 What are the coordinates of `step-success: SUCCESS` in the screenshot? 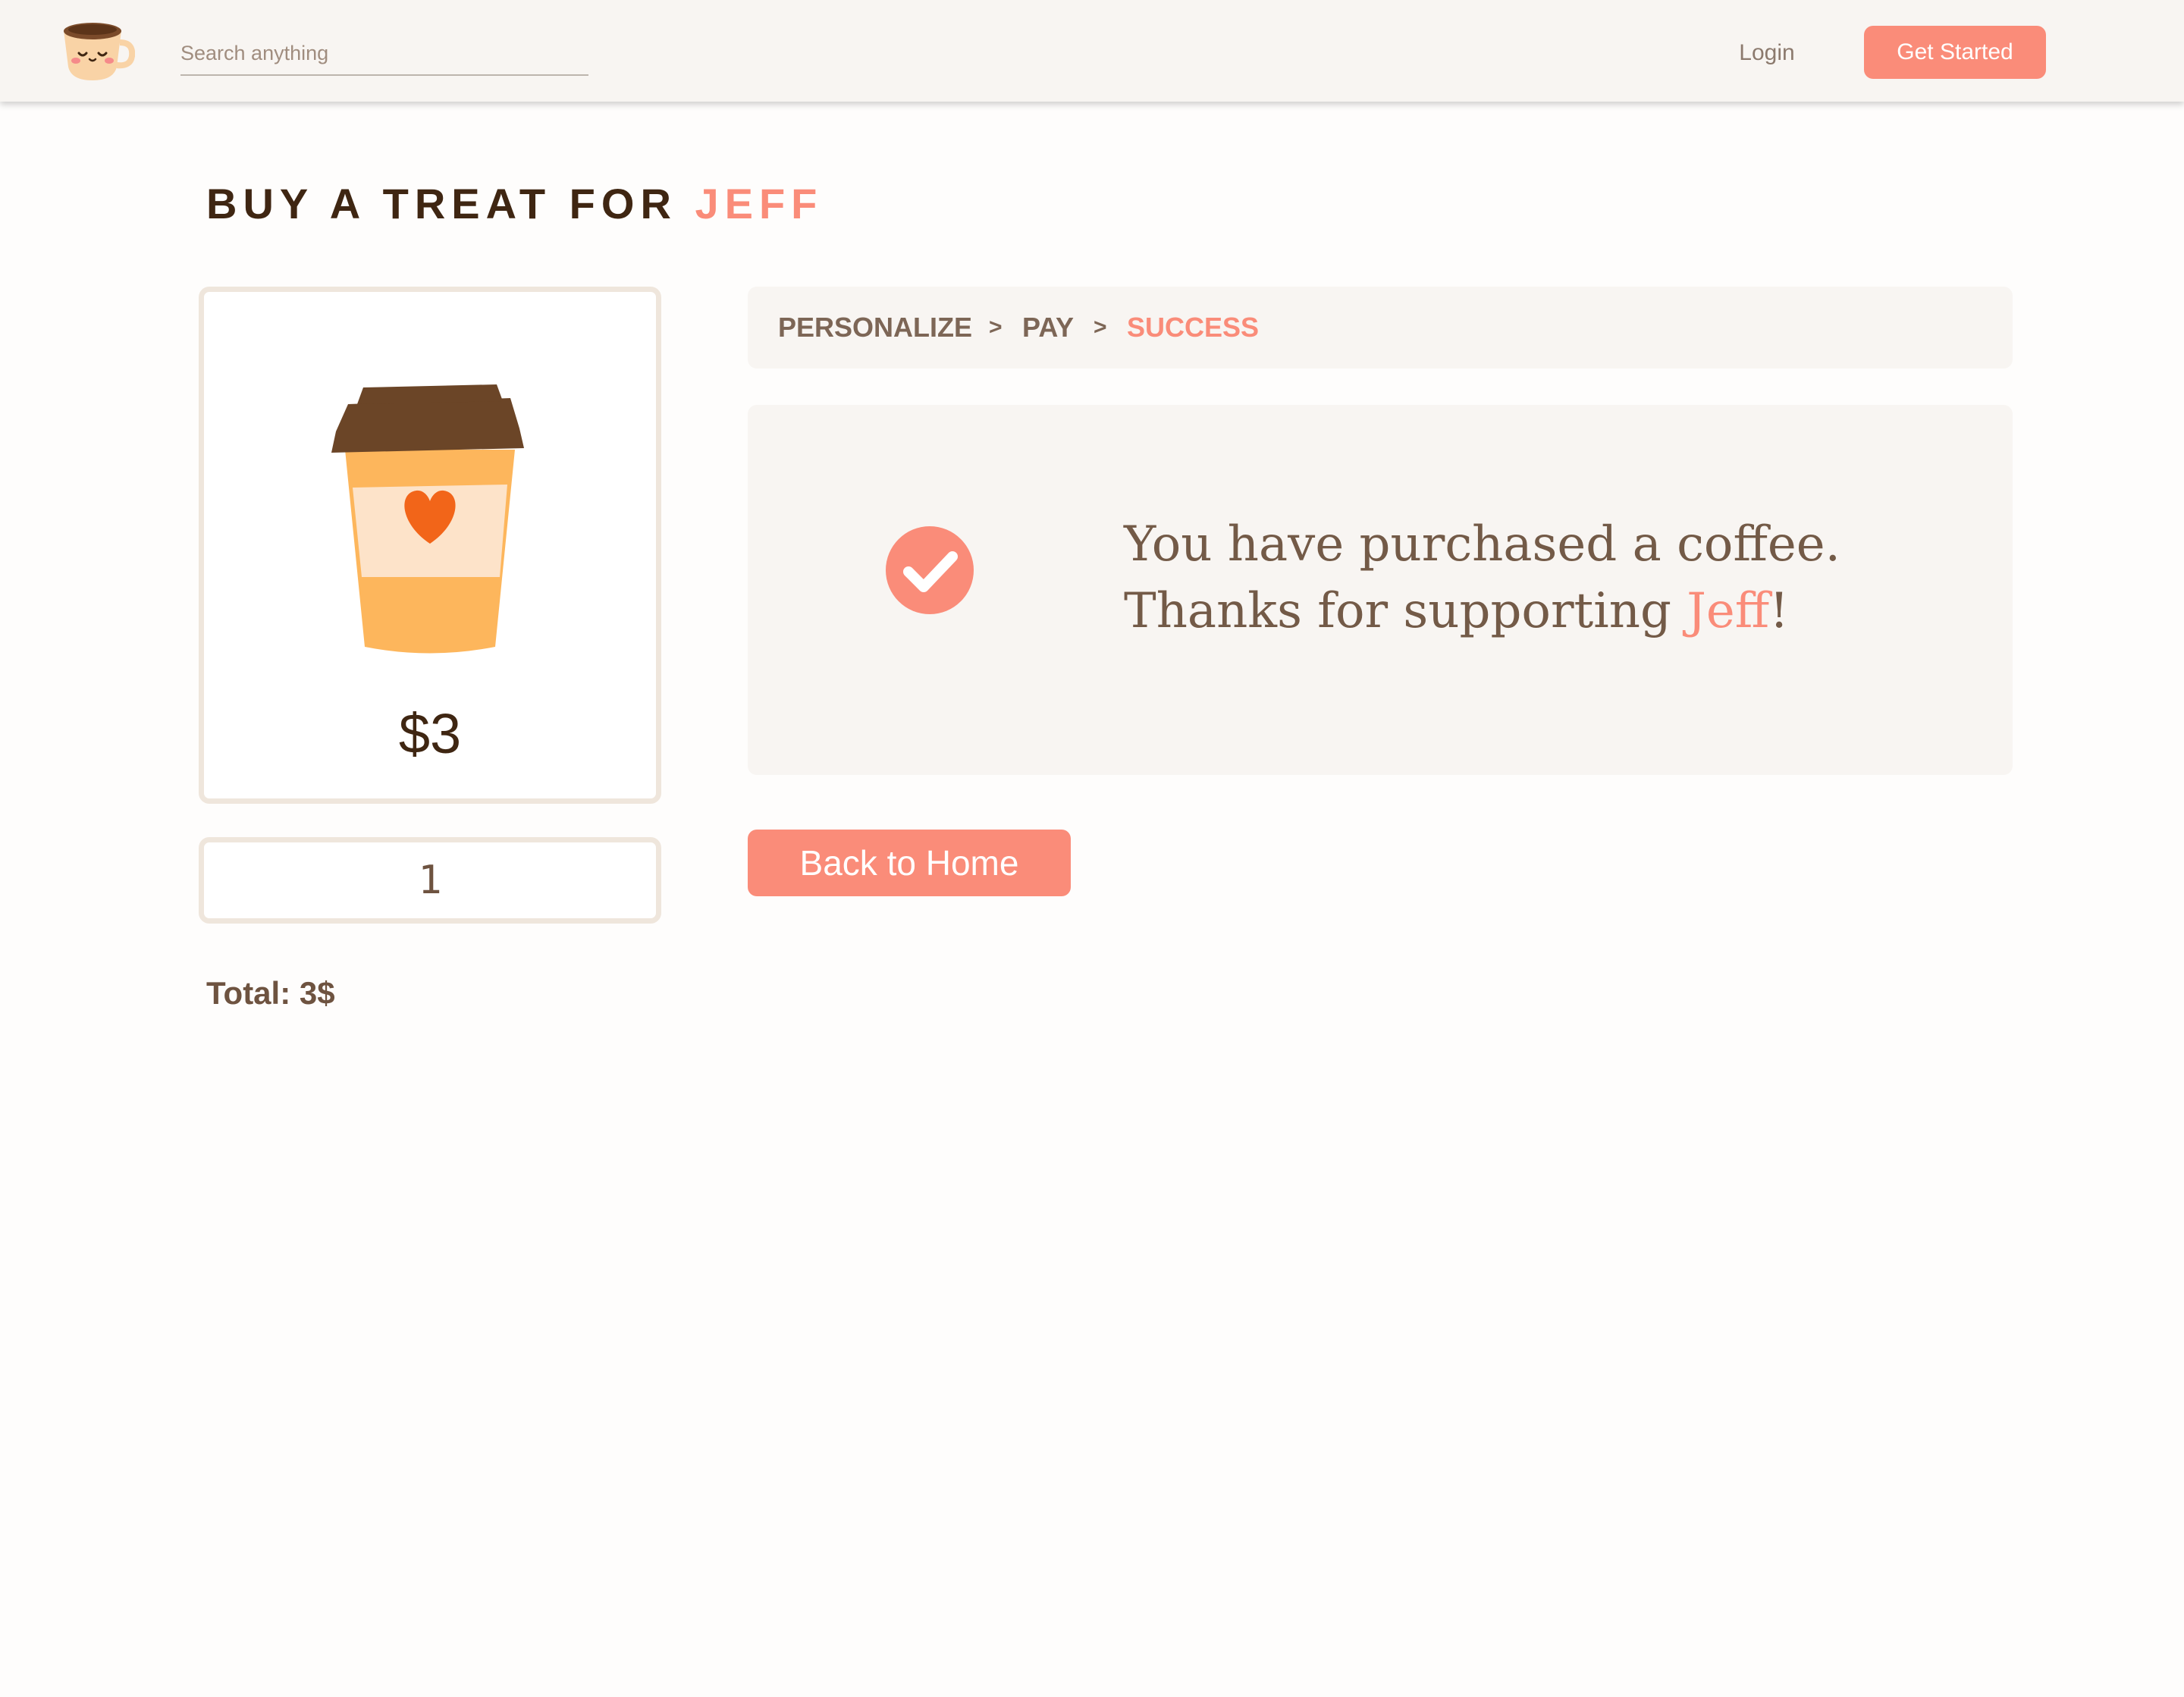 It's located at (1193, 328).